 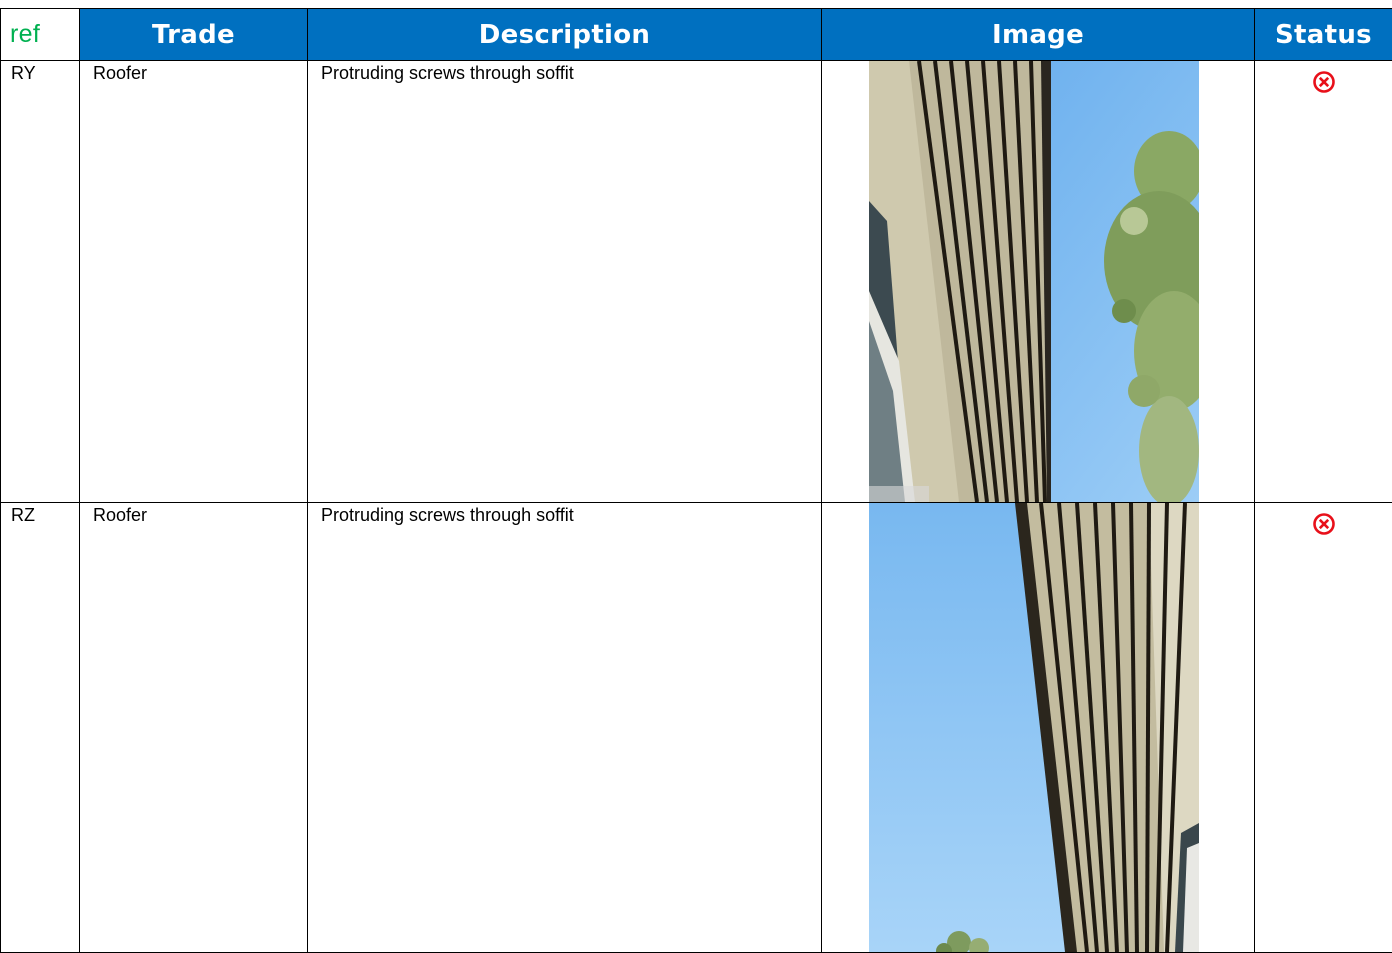 I want to click on ref-value: RZ, so click(x=40, y=514).